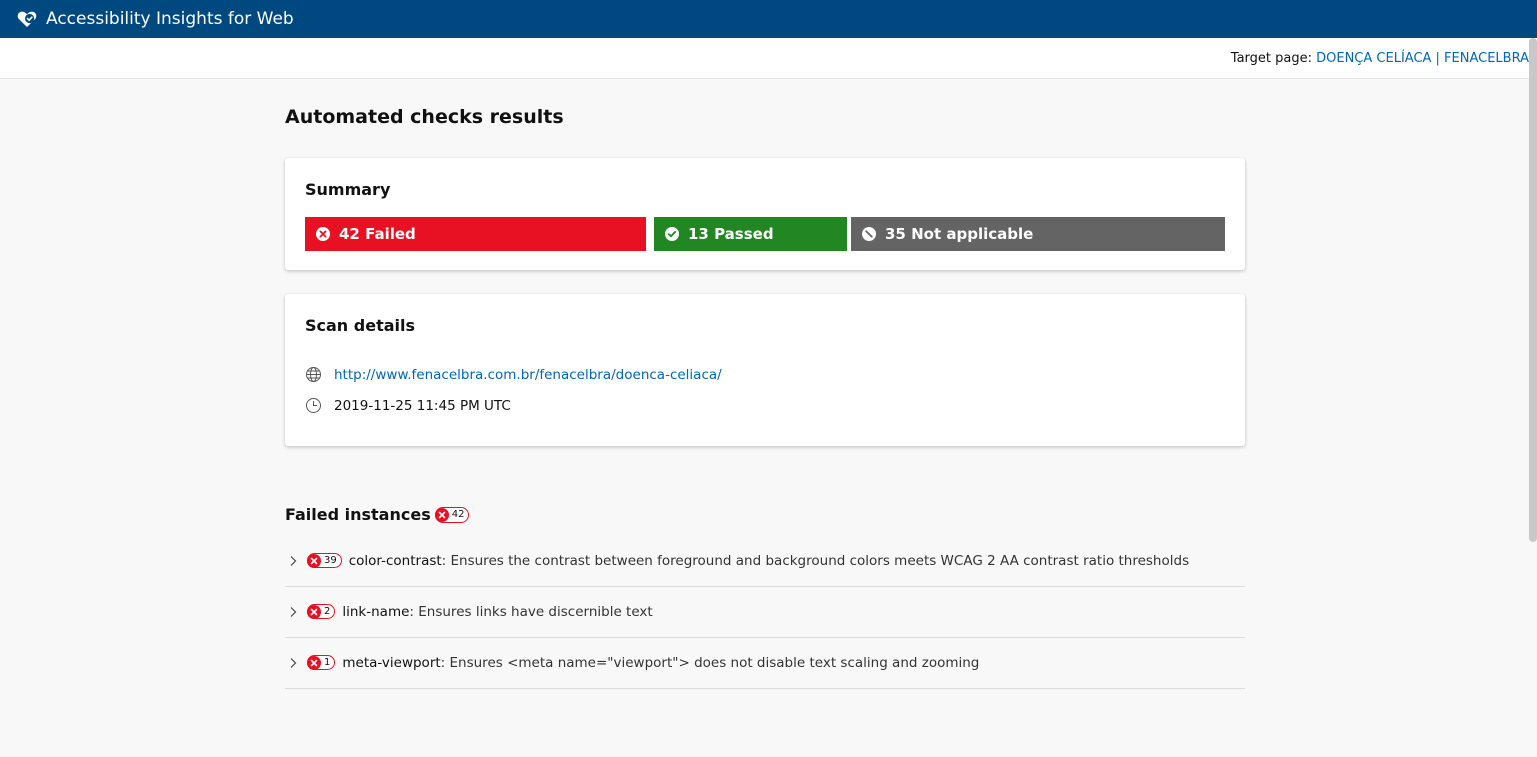 This screenshot has width=1537, height=757. I want to click on failed-instances-label: Failed instances, so click(358, 514).